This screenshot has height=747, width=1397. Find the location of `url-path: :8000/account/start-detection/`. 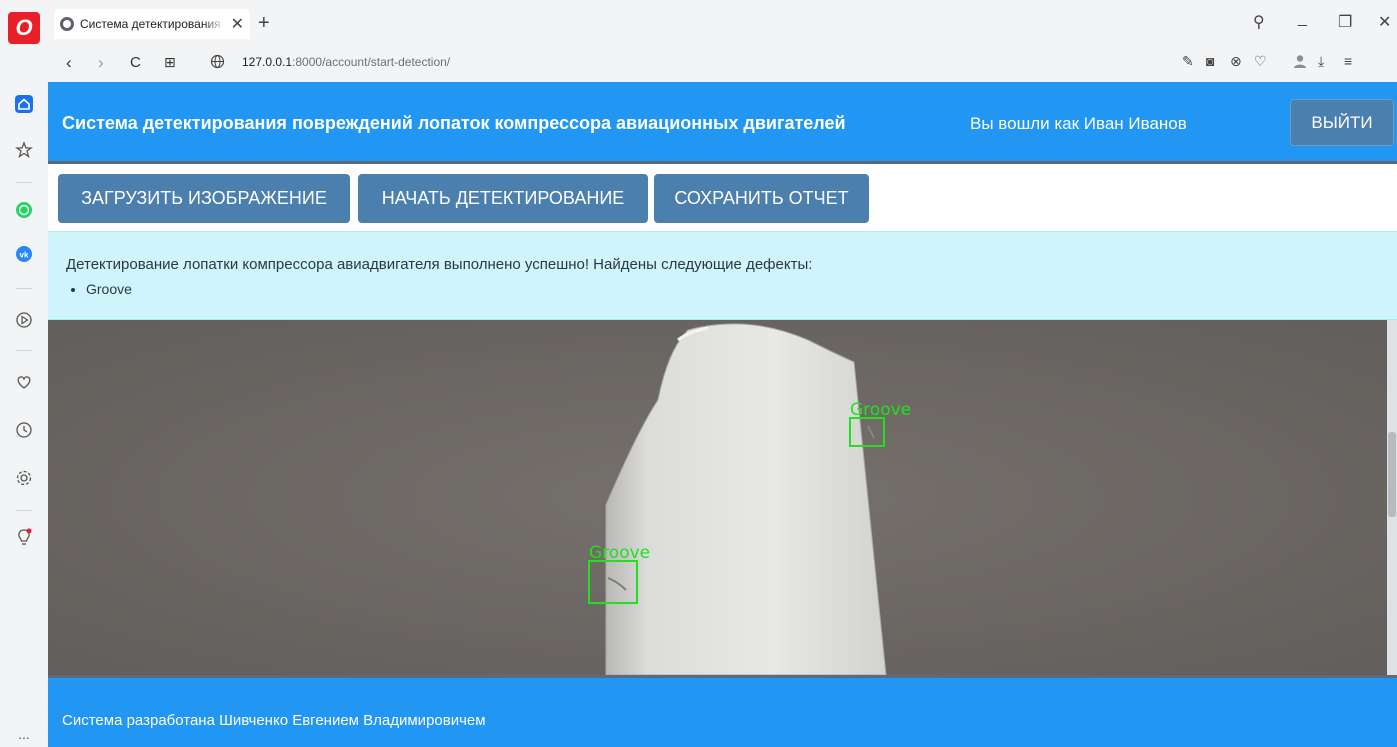

url-path: :8000/account/start-detection/ is located at coordinates (371, 62).